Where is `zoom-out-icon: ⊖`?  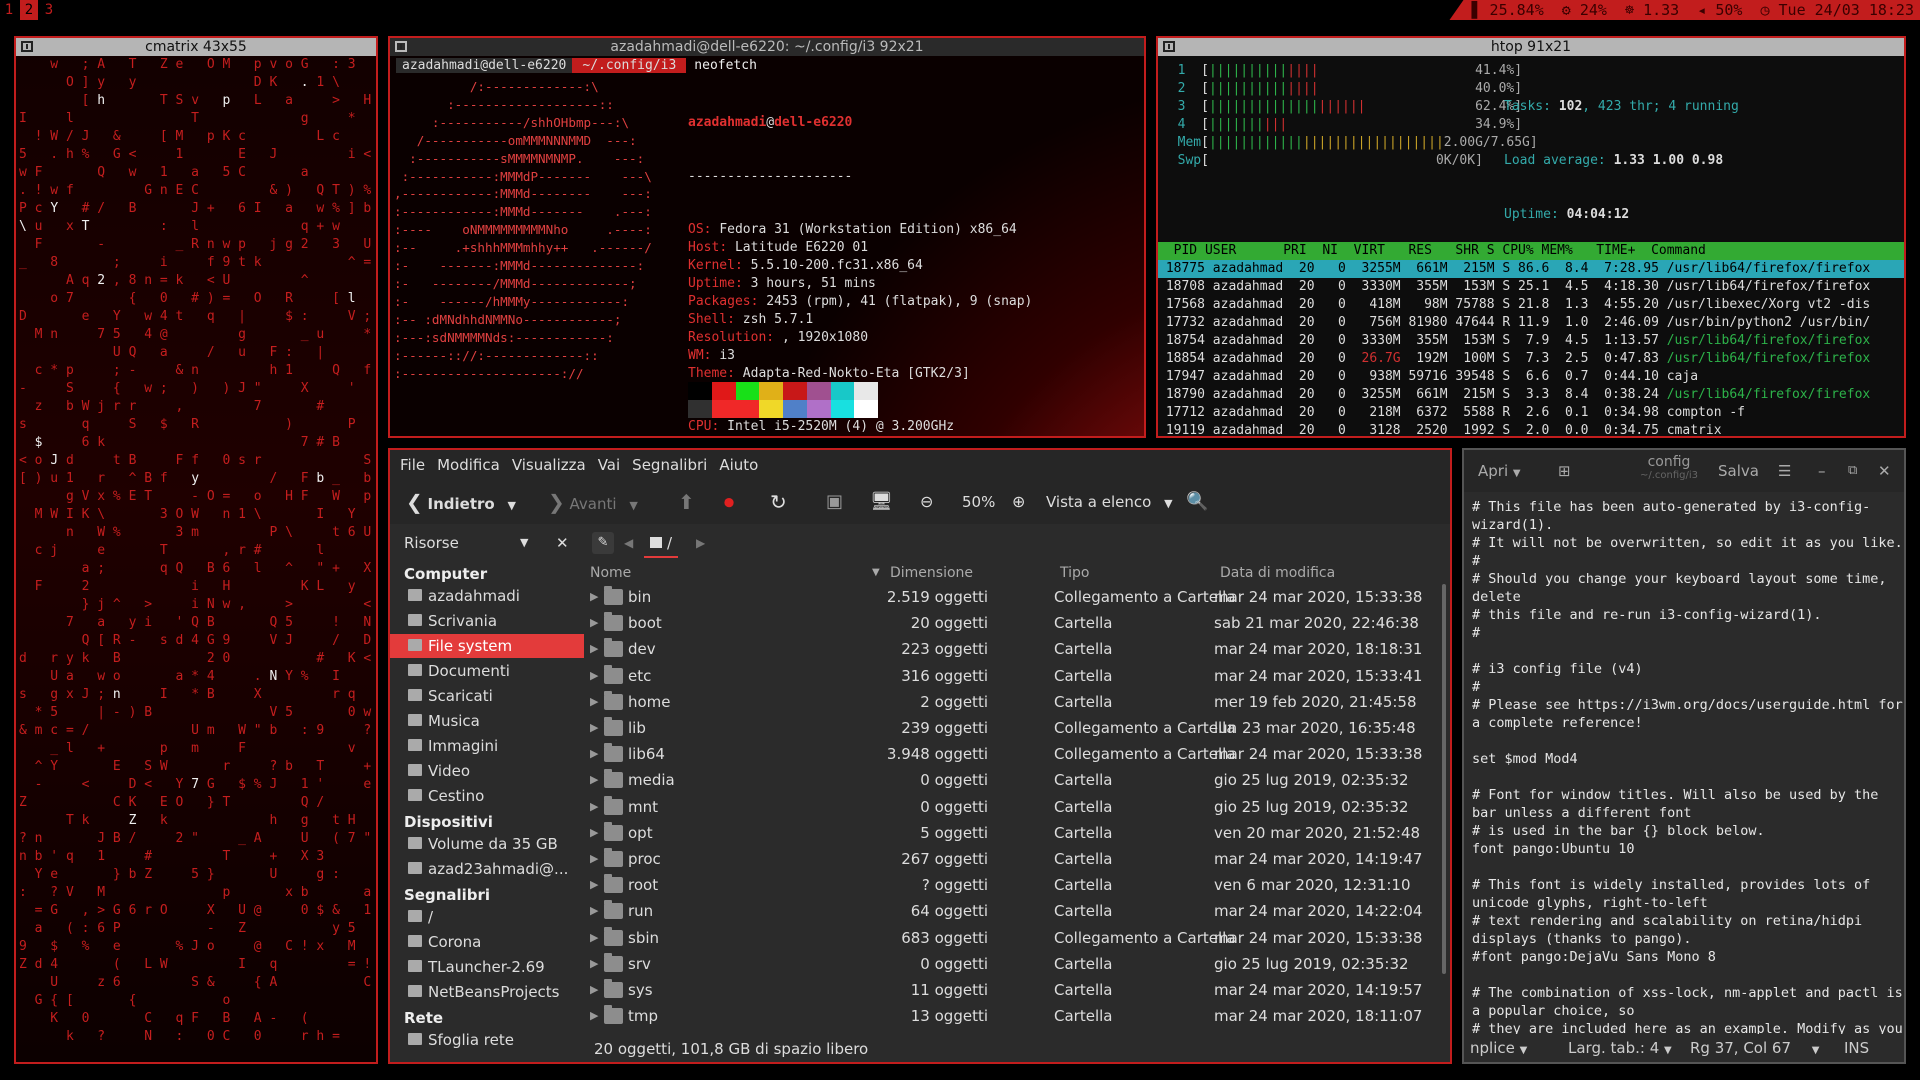 zoom-out-icon: ⊖ is located at coordinates (926, 502).